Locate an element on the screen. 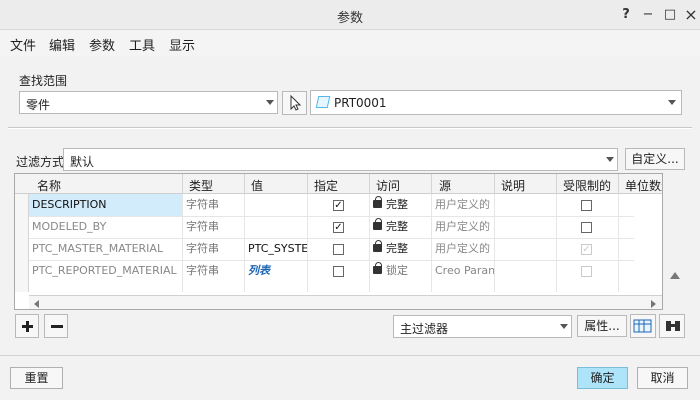 The width and height of the screenshot is (700, 400). table-row: MODELED_BY 字符串 ✓ 完整 用户定义的 is located at coordinates (338, 227).